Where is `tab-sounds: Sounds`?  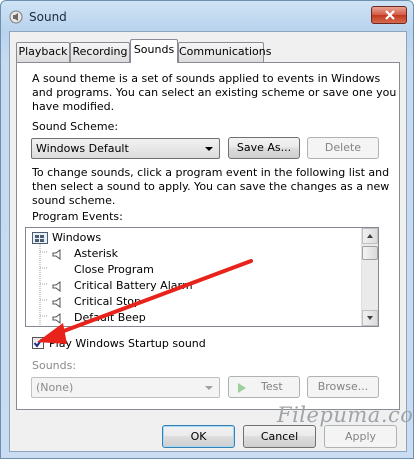
tab-sounds: Sounds is located at coordinates (154, 51).